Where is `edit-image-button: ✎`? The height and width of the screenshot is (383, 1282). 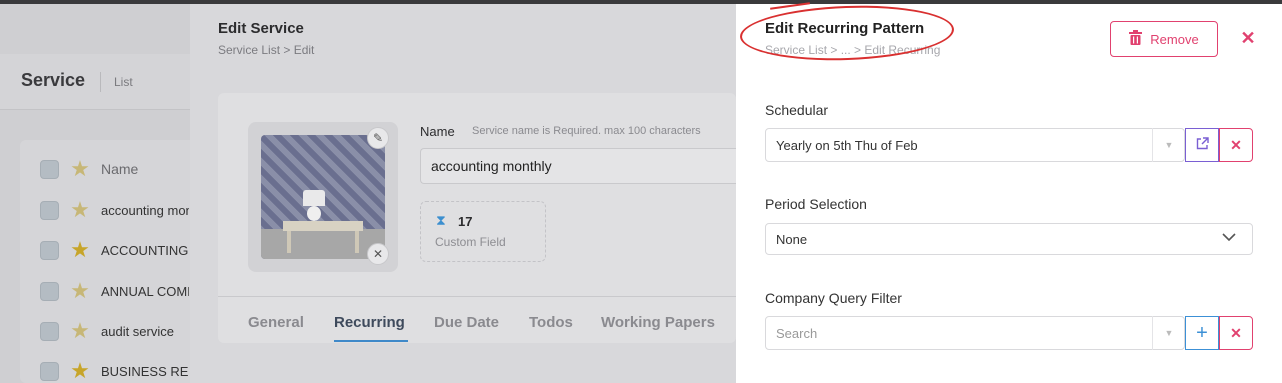
edit-image-button: ✎ is located at coordinates (378, 138).